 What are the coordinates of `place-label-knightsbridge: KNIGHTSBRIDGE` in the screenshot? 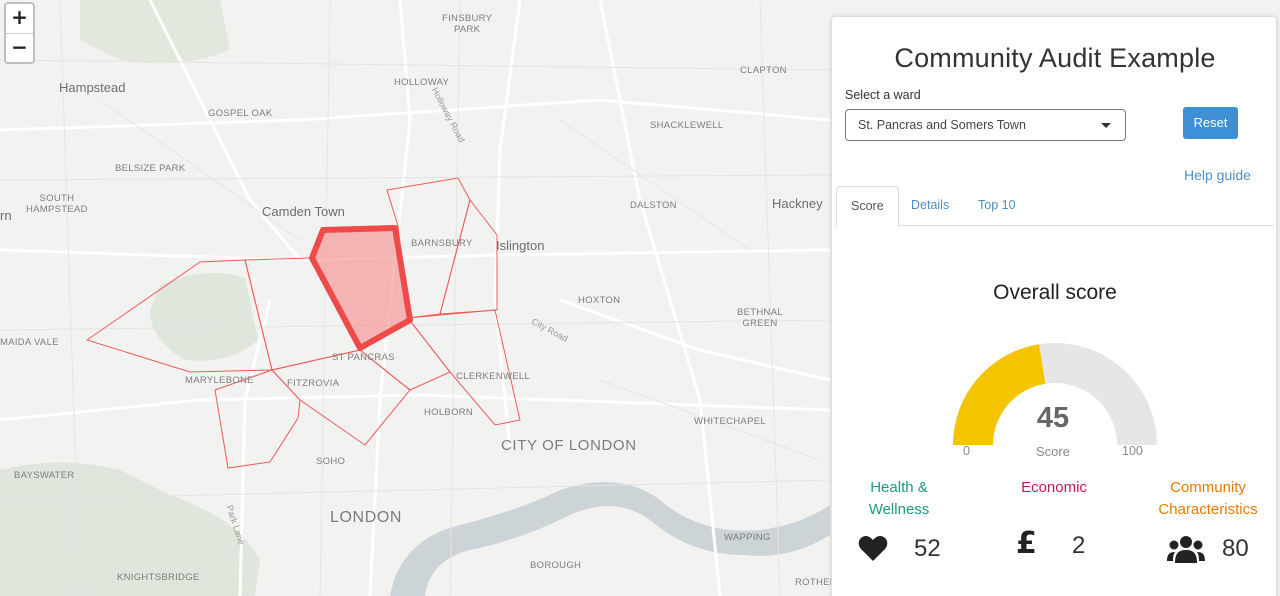 It's located at (158, 577).